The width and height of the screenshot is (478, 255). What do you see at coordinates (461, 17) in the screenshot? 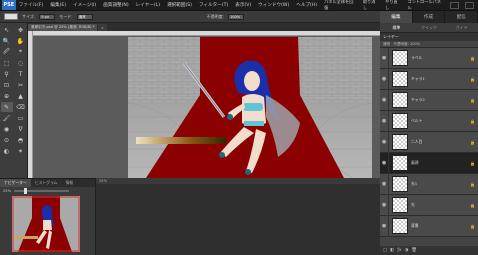
I see `tab-share: 配信` at bounding box center [461, 17].